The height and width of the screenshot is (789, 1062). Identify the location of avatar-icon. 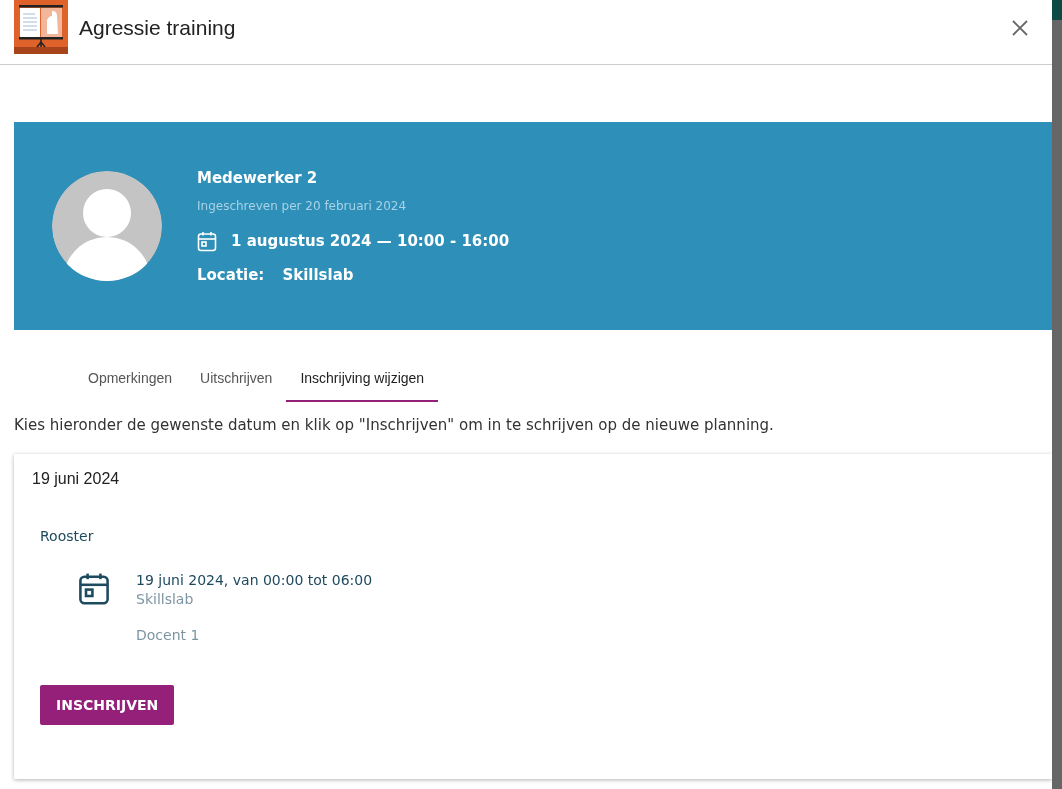
(107, 226).